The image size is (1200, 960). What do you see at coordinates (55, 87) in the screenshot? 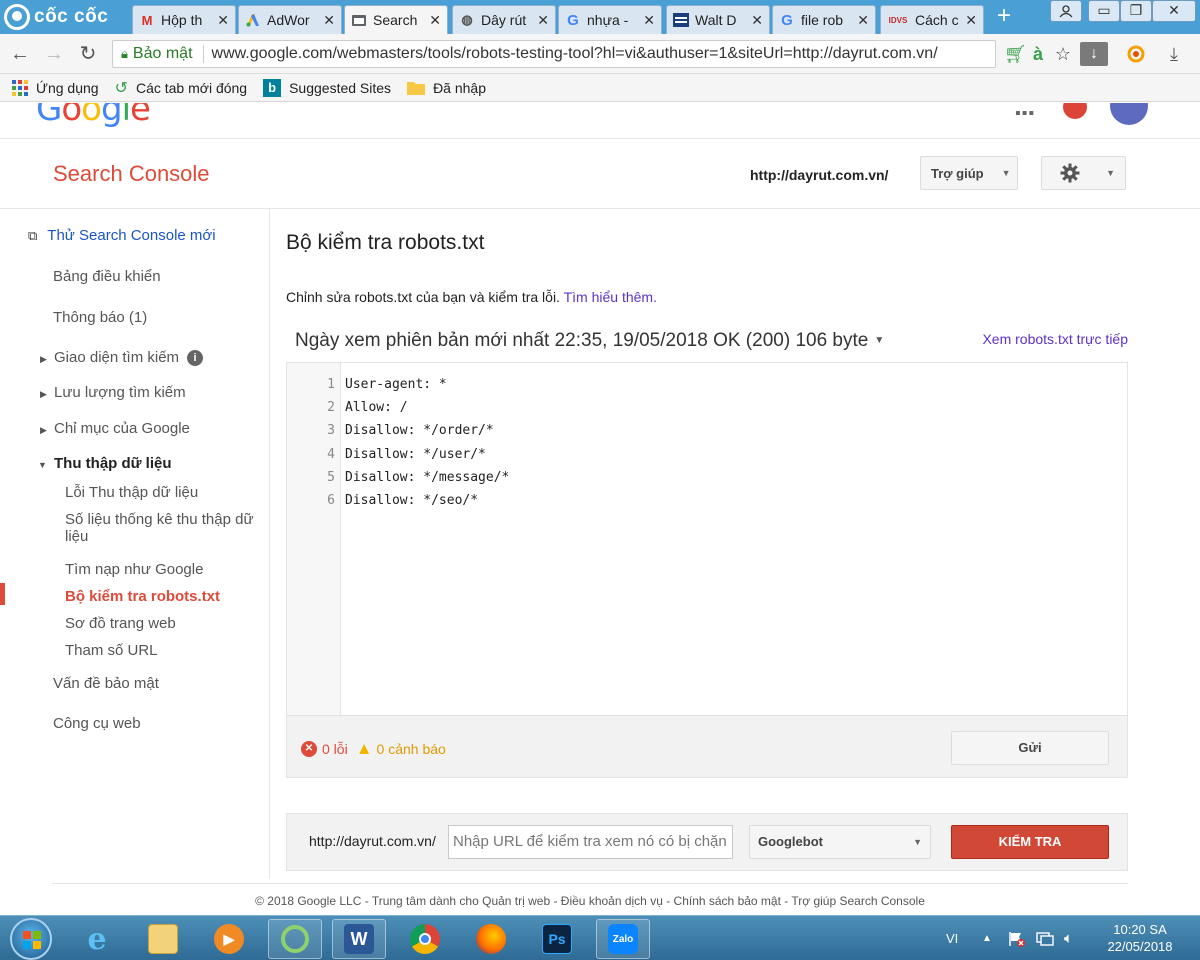
I see `bookmark-apps: Ứng dụng` at bounding box center [55, 87].